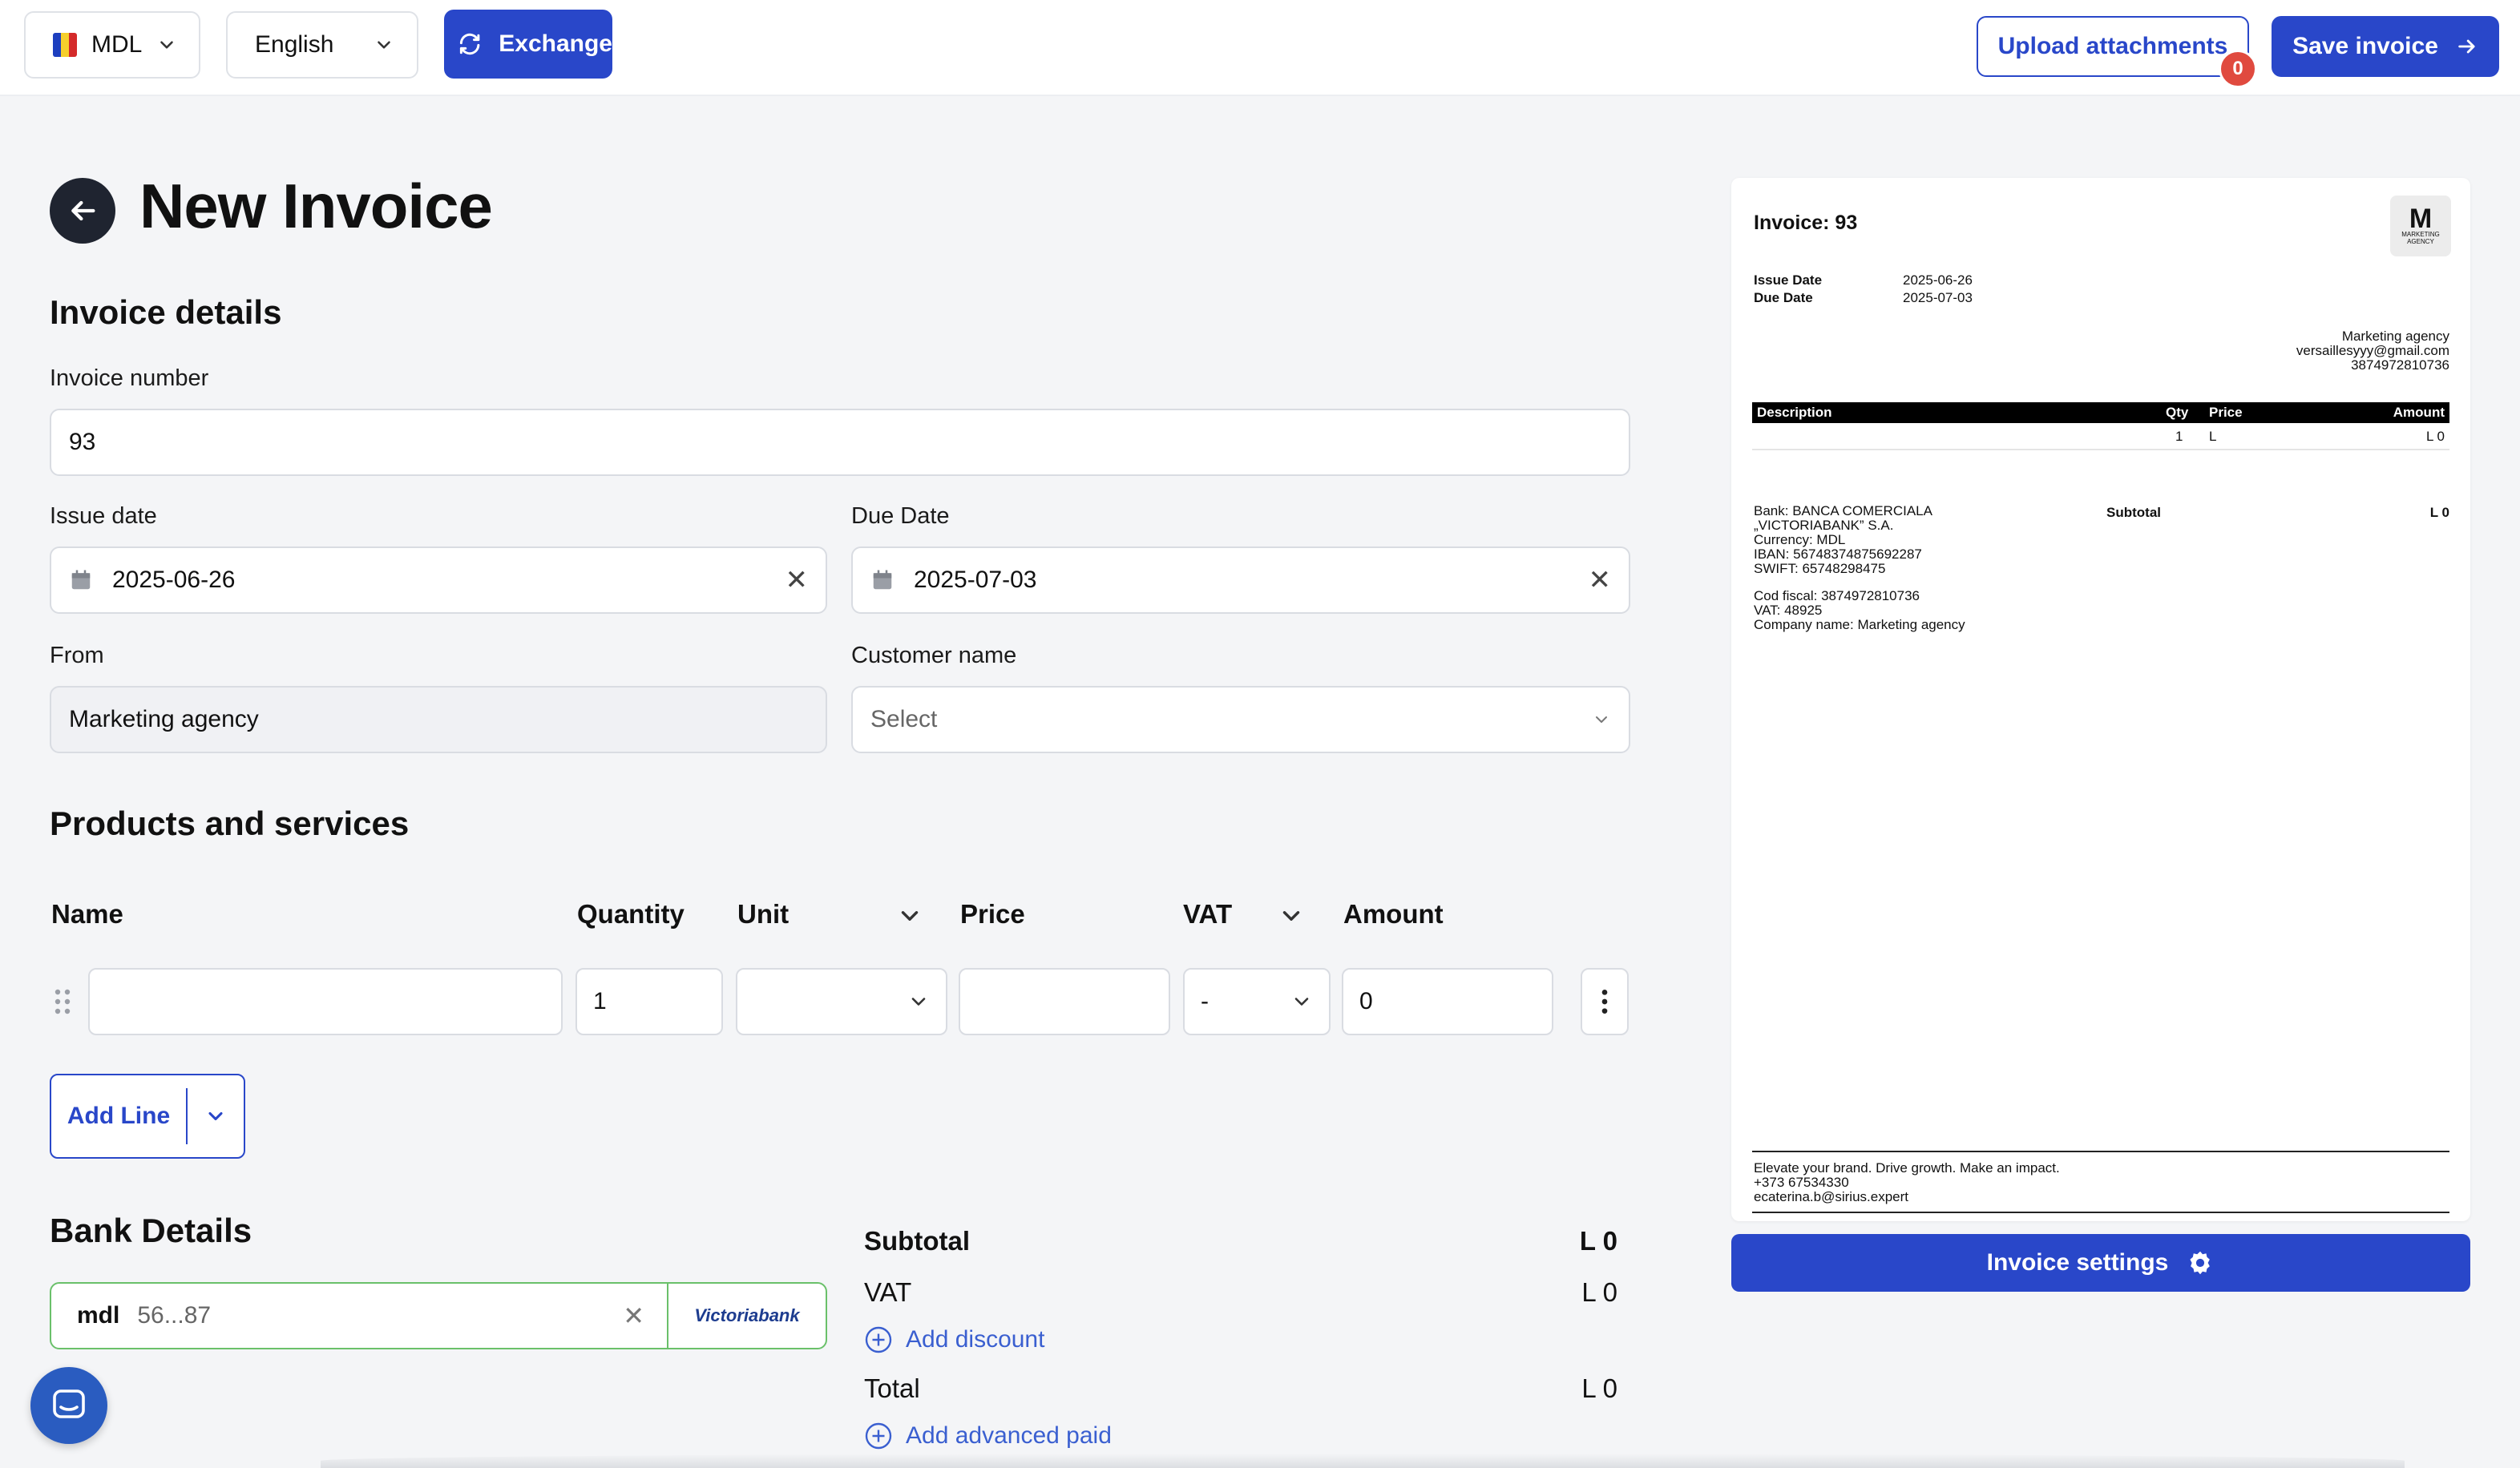 The height and width of the screenshot is (1468, 2520). I want to click on preview-subtotal-label: Subtotal, so click(2133, 512).